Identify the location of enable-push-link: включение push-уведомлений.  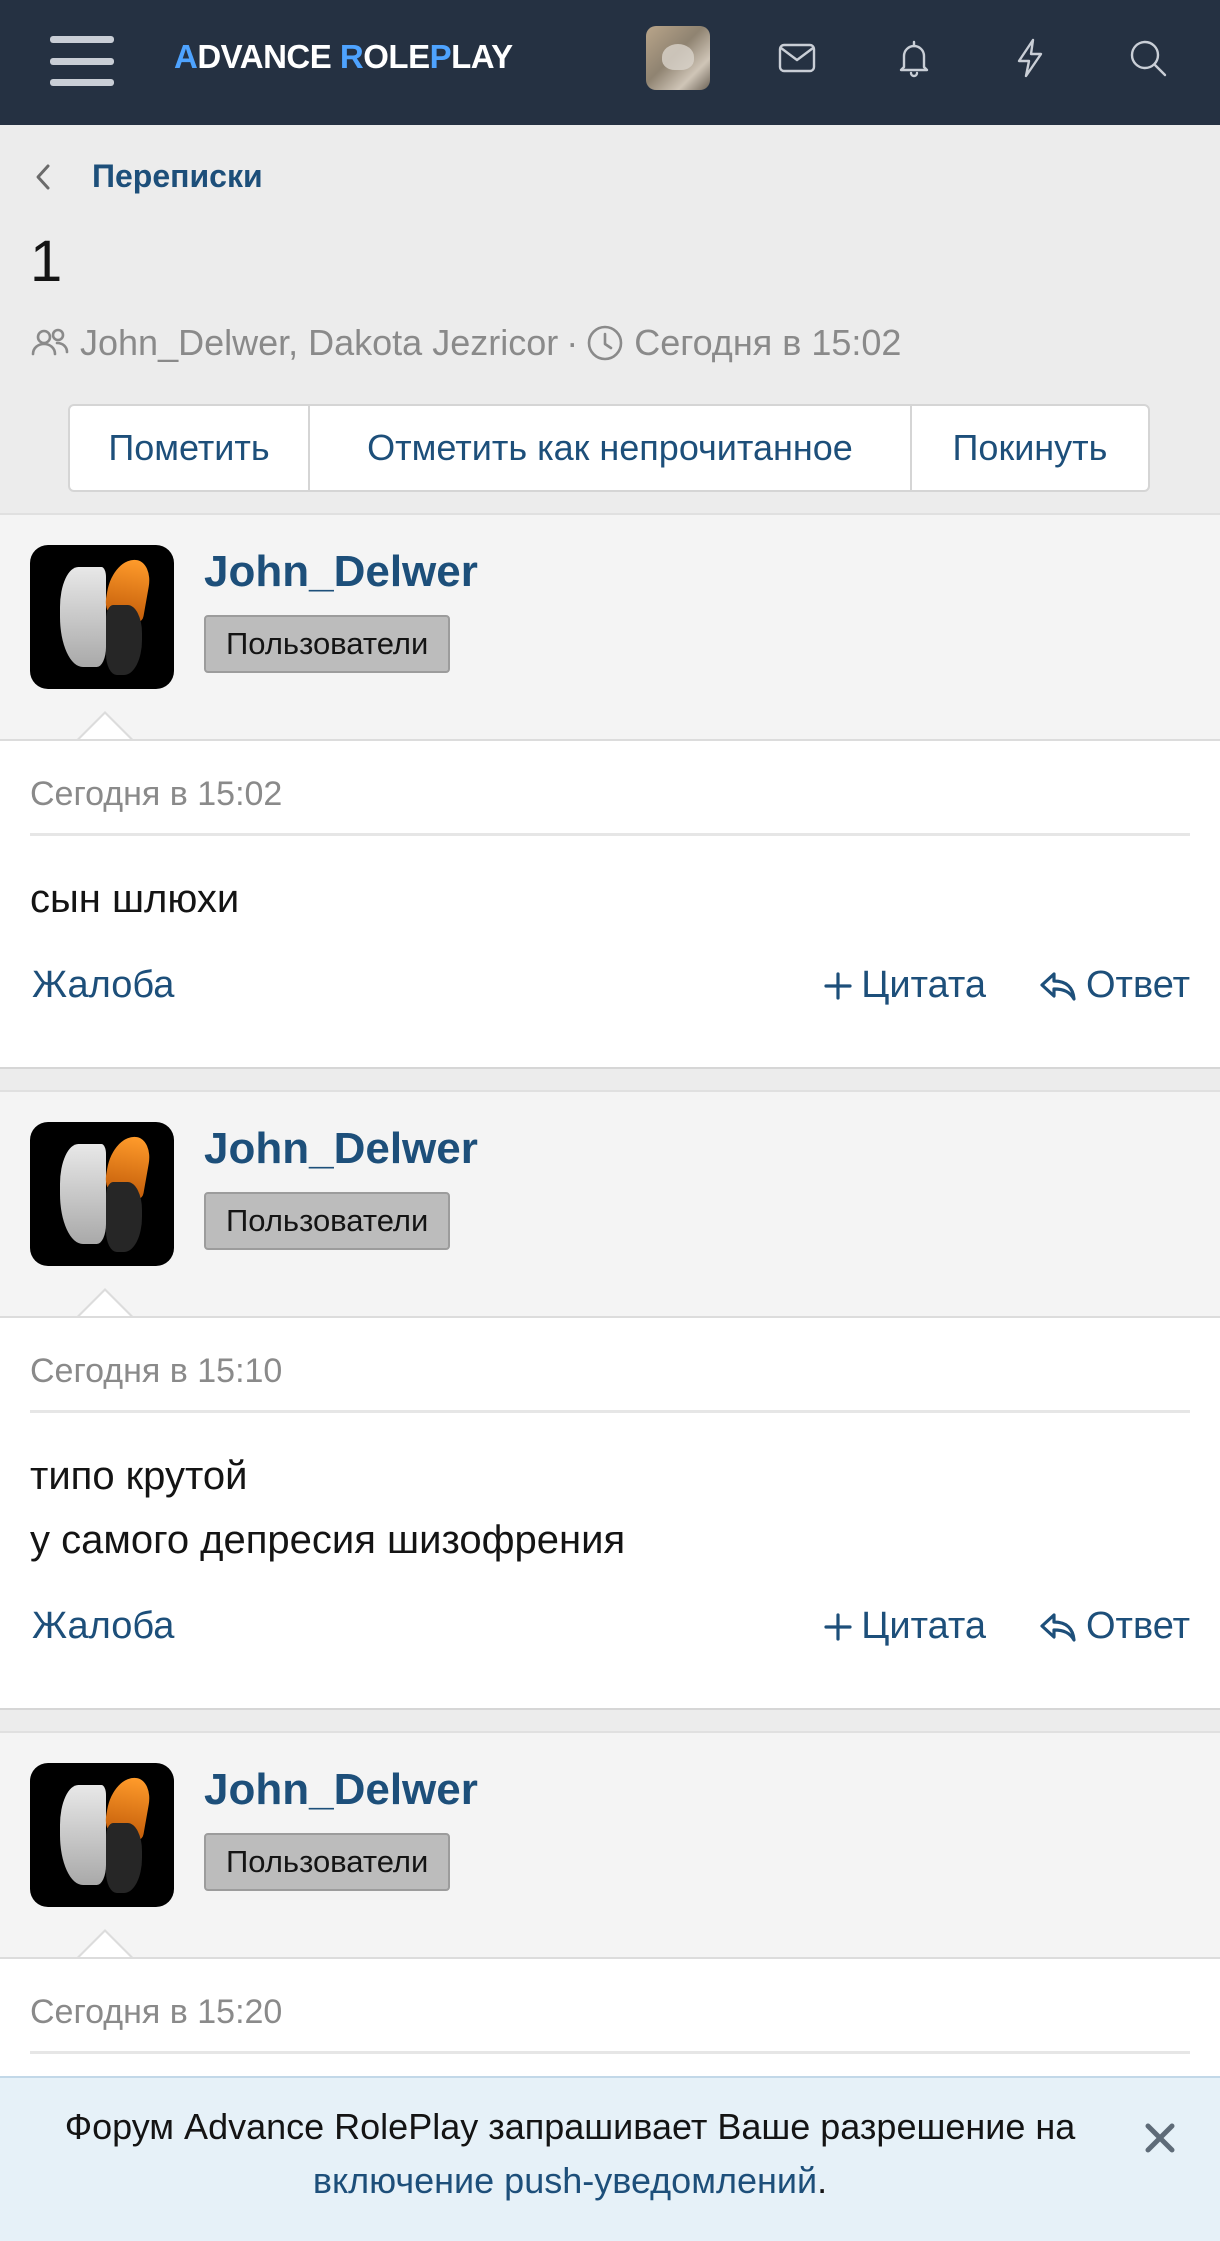
(565, 2180).